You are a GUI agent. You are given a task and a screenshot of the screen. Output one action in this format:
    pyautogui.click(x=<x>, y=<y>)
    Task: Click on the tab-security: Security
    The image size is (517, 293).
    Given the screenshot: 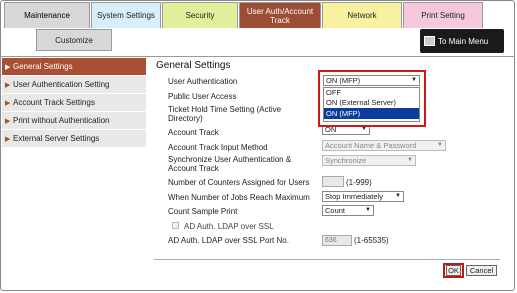 What is the action you would take?
    pyautogui.click(x=200, y=15)
    